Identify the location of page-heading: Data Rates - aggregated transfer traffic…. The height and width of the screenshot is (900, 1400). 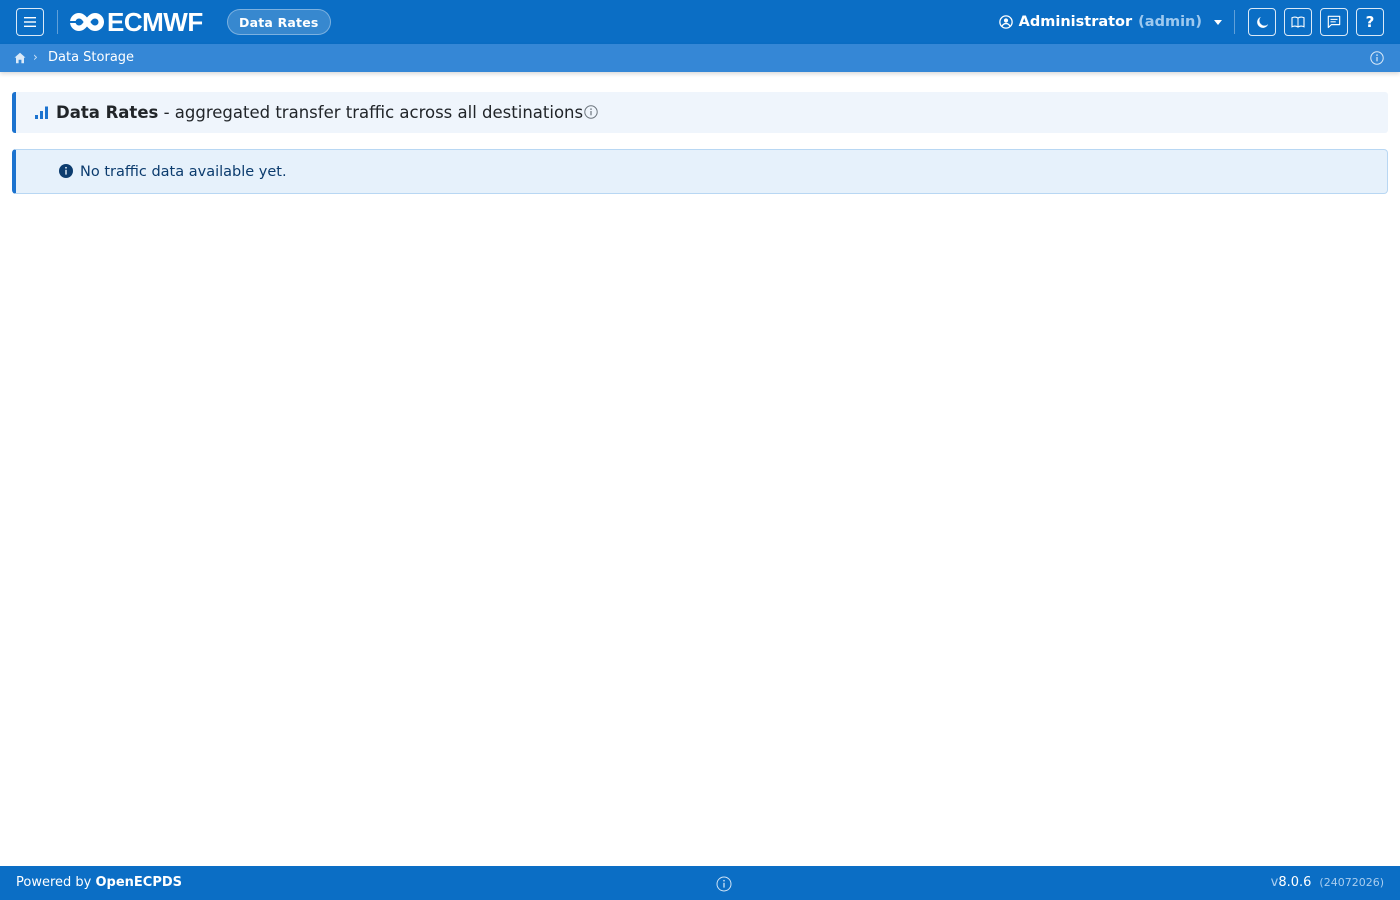
(319, 113).